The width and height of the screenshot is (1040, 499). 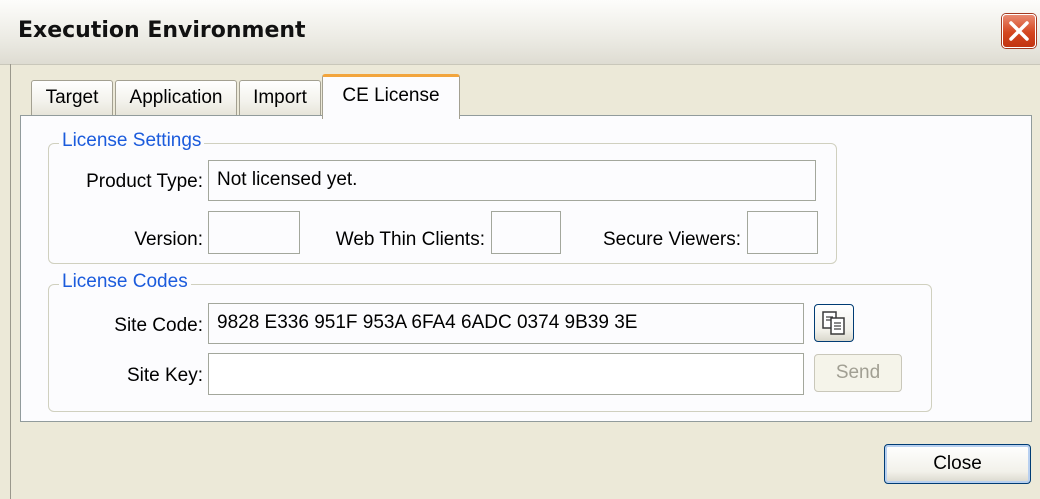 What do you see at coordinates (162, 30) in the screenshot?
I see `window-title: Execution Environment` at bounding box center [162, 30].